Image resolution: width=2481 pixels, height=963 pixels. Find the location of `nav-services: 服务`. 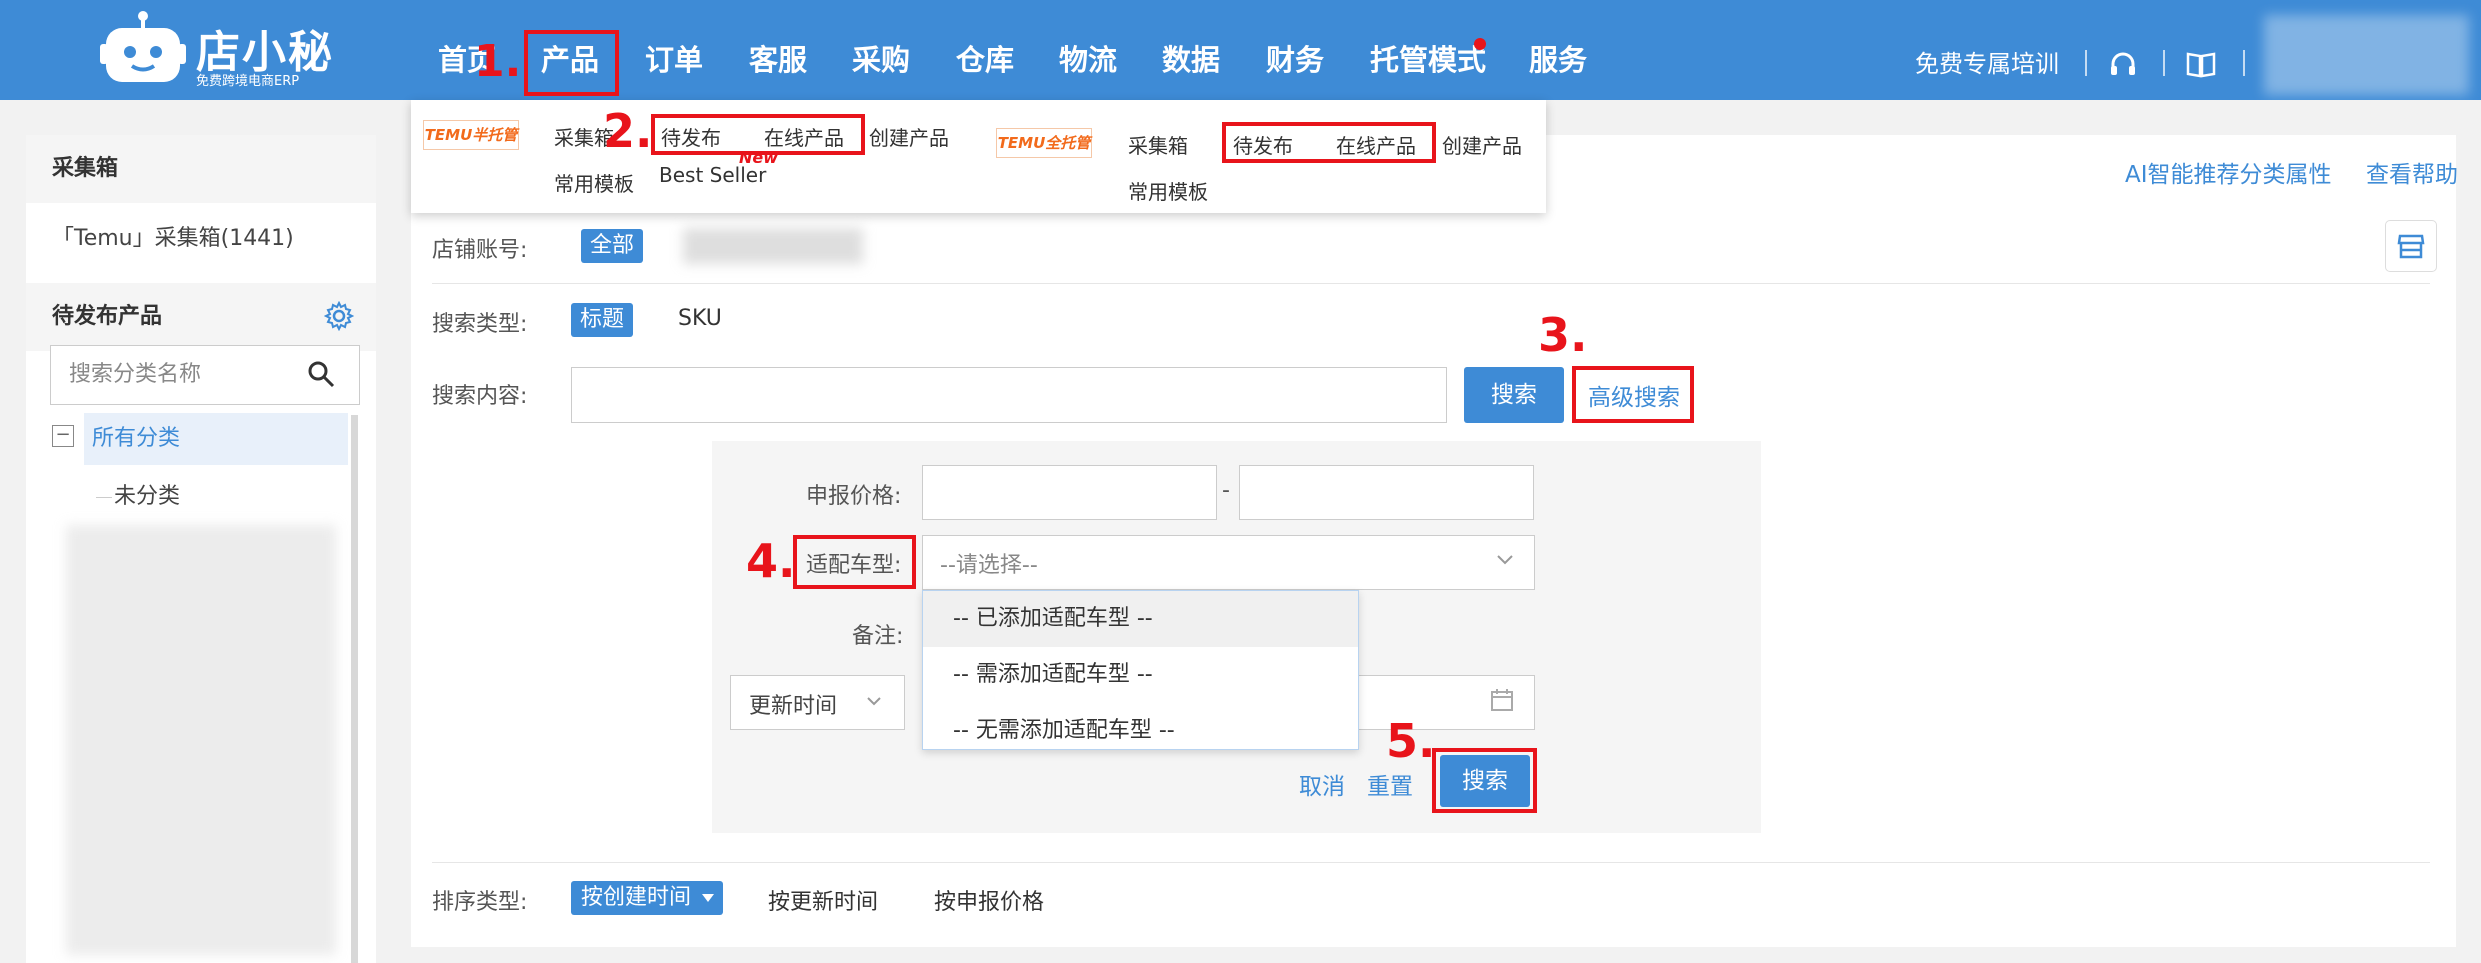

nav-services: 服务 is located at coordinates (1558, 60).